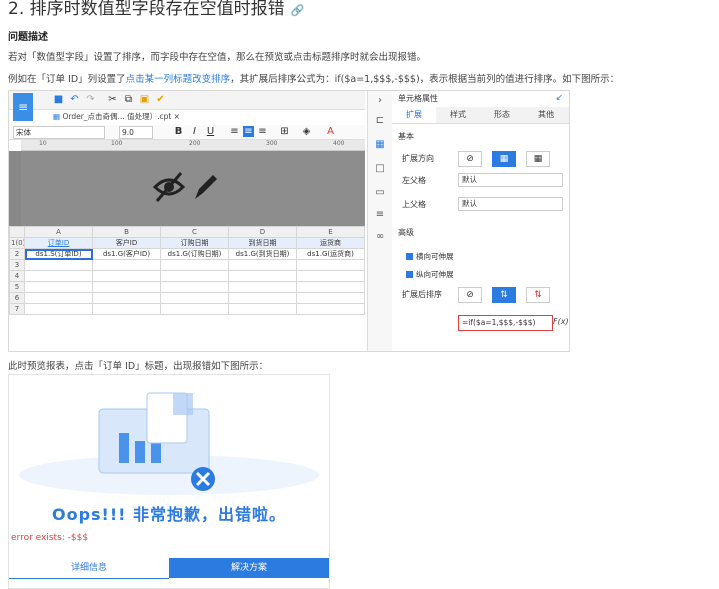  Describe the element at coordinates (330, 254) in the screenshot. I see `cell-data: ds1.G(运货商)` at that location.